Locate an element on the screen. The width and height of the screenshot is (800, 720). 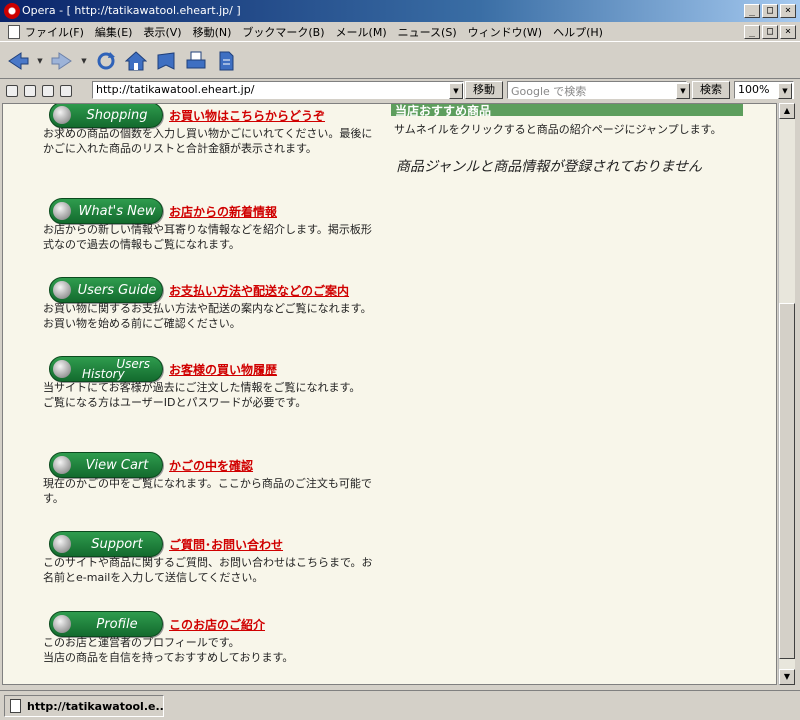
profile-desc-line2: 当店の商品を自信を持っておすすめしております。 is located at coordinates (168, 657).